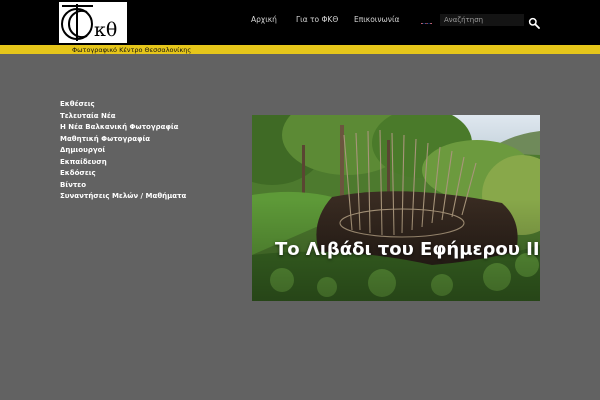 This screenshot has height=400, width=600. What do you see at coordinates (534, 21) in the screenshot?
I see `search-icon` at bounding box center [534, 21].